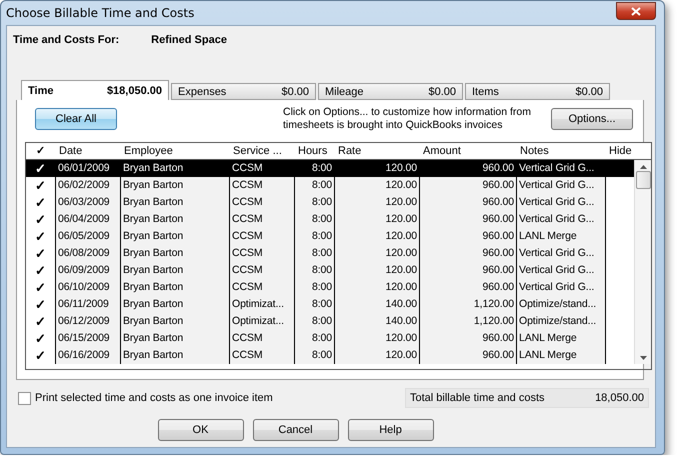 This screenshot has width=687, height=473. What do you see at coordinates (100, 13) in the screenshot?
I see `window-title: Choose Billable Time and Costs` at bounding box center [100, 13].